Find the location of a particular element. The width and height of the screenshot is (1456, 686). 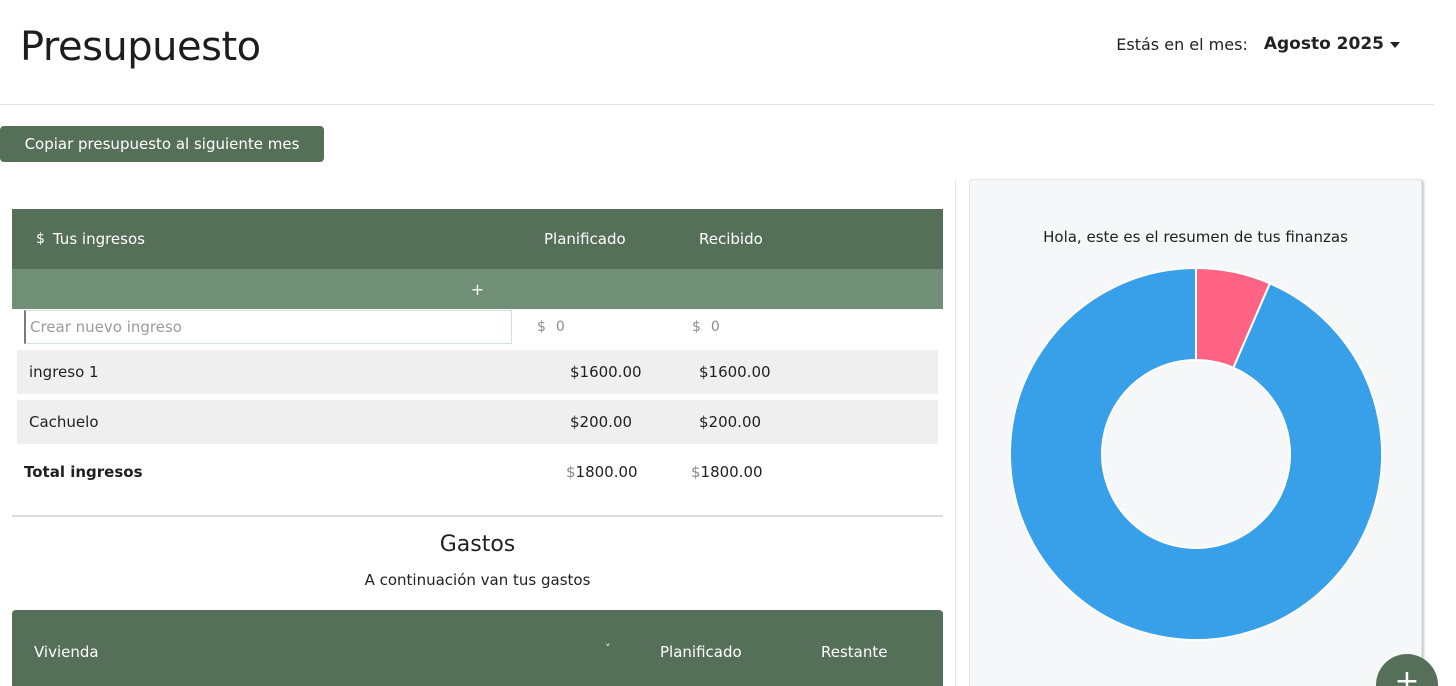

expenses-title: Gastos is located at coordinates (477, 544).